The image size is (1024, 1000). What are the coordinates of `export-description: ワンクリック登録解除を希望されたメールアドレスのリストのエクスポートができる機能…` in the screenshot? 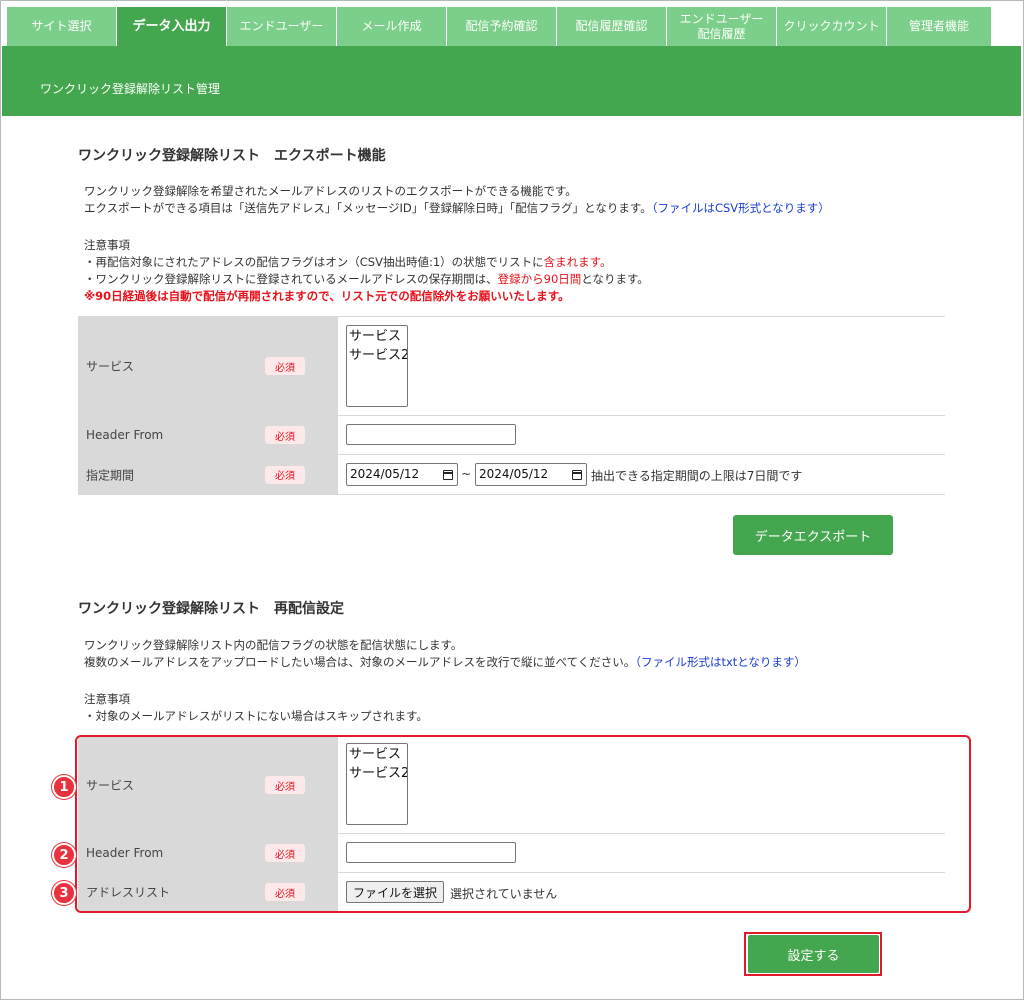 It's located at (457, 200).